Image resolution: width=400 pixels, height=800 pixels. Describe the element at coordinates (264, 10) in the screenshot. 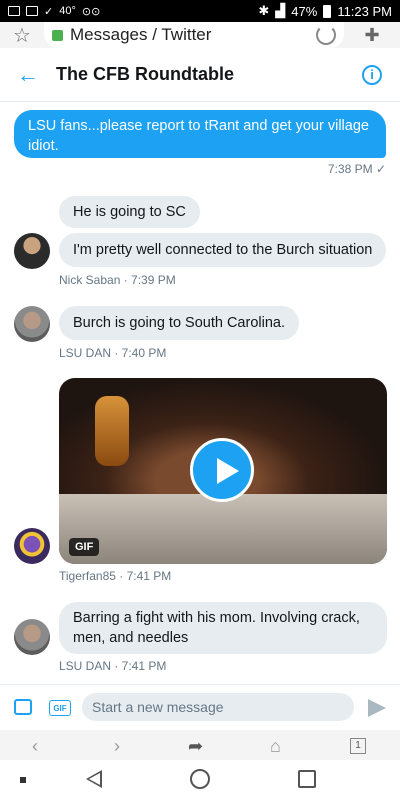

I see `bluetooth-icon: ✱` at that location.